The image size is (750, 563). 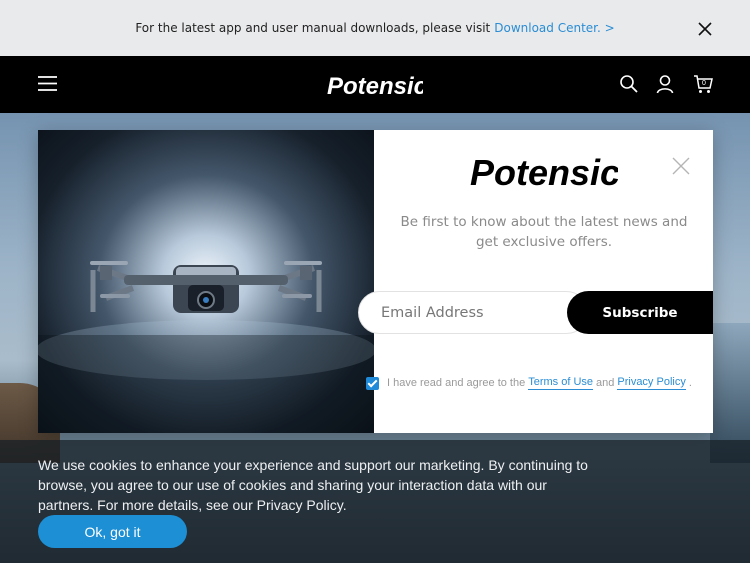 What do you see at coordinates (690, 383) in the screenshot?
I see `agree-suffix: .` at bounding box center [690, 383].